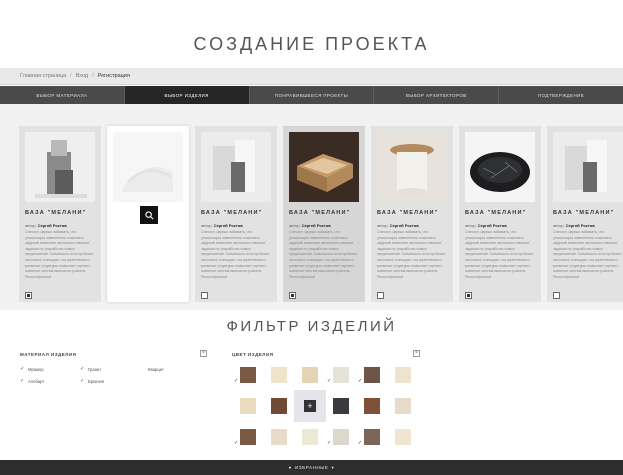  I want to click on color-collapse-button: ×, so click(416, 353).